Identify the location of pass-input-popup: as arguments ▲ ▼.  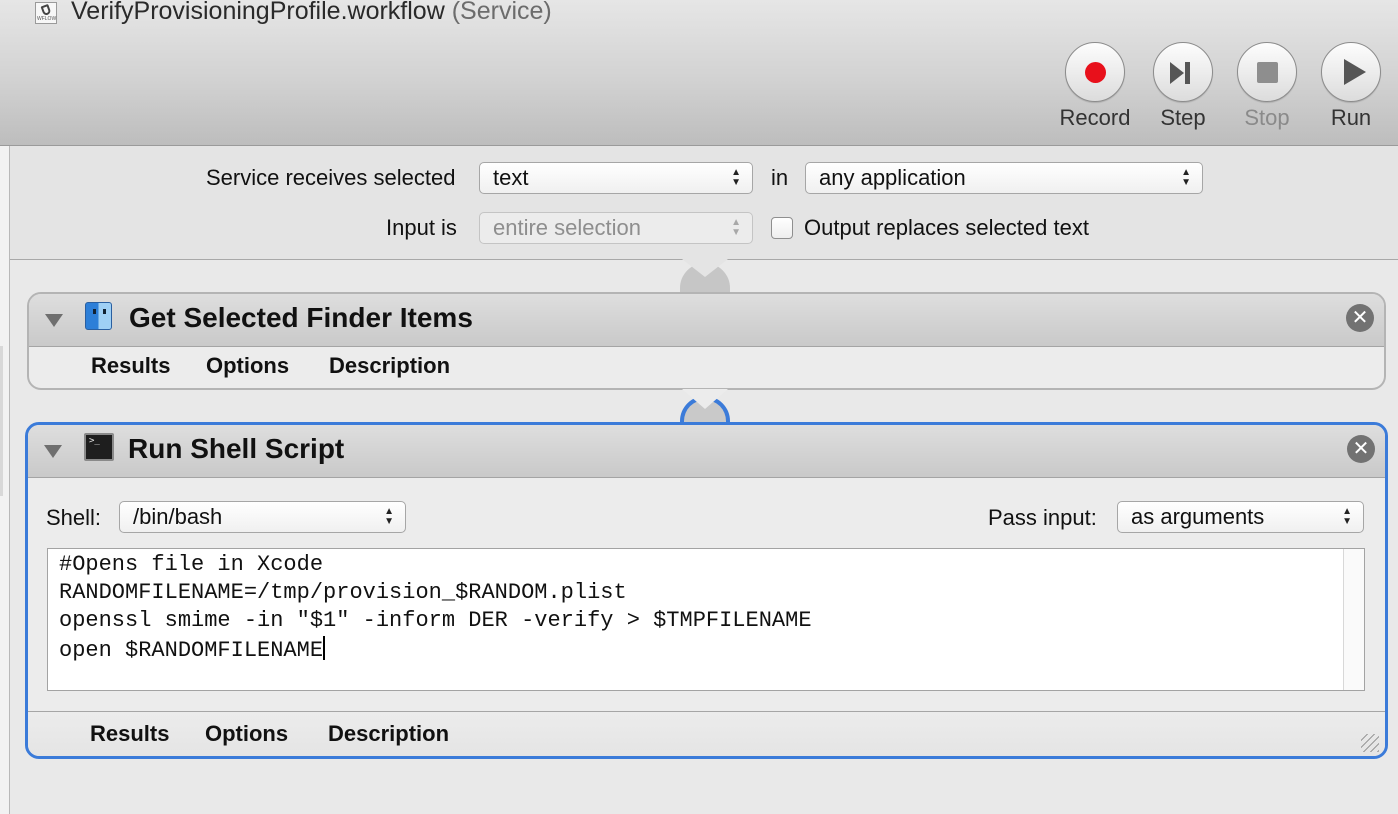
(1240, 517).